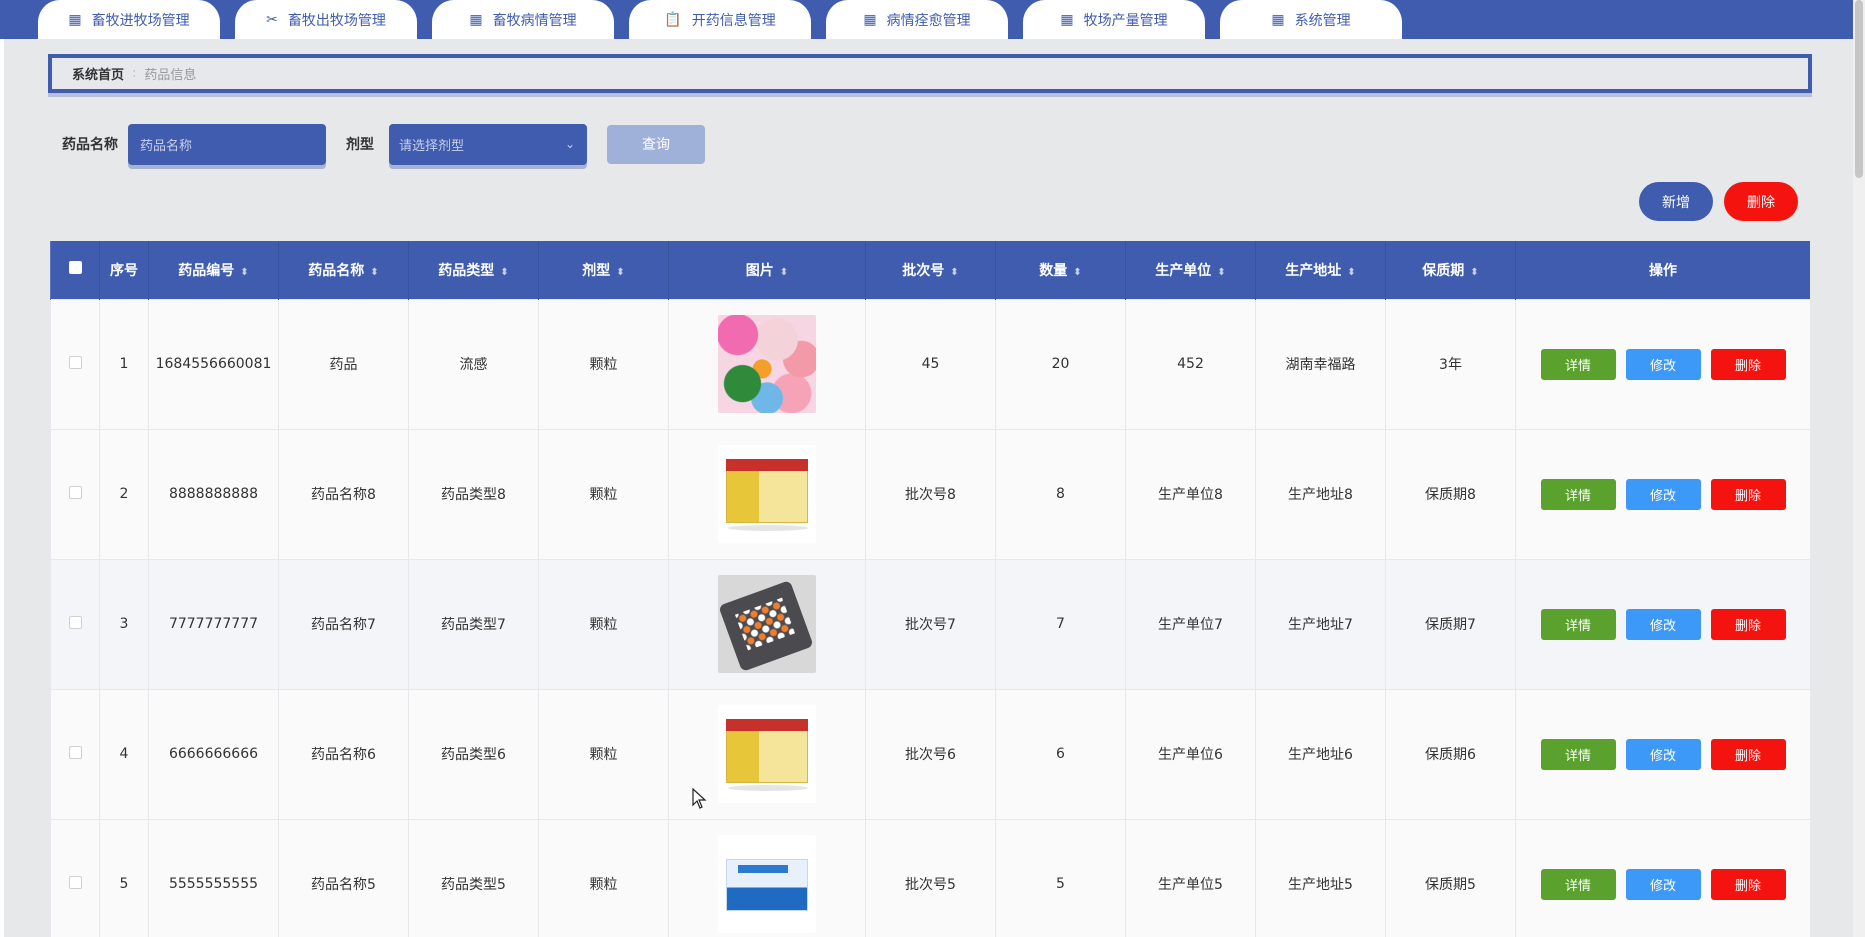  I want to click on cell-qty: 7, so click(1060, 624).